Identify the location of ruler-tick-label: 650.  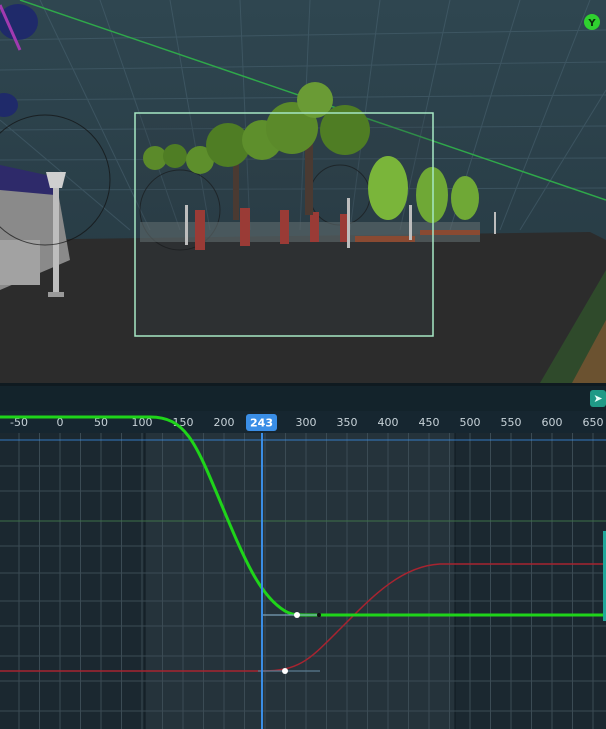
(593, 422).